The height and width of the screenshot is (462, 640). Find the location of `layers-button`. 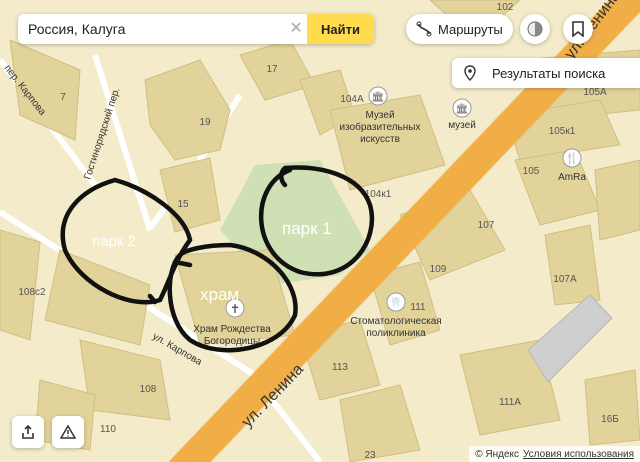

layers-button is located at coordinates (535, 29).